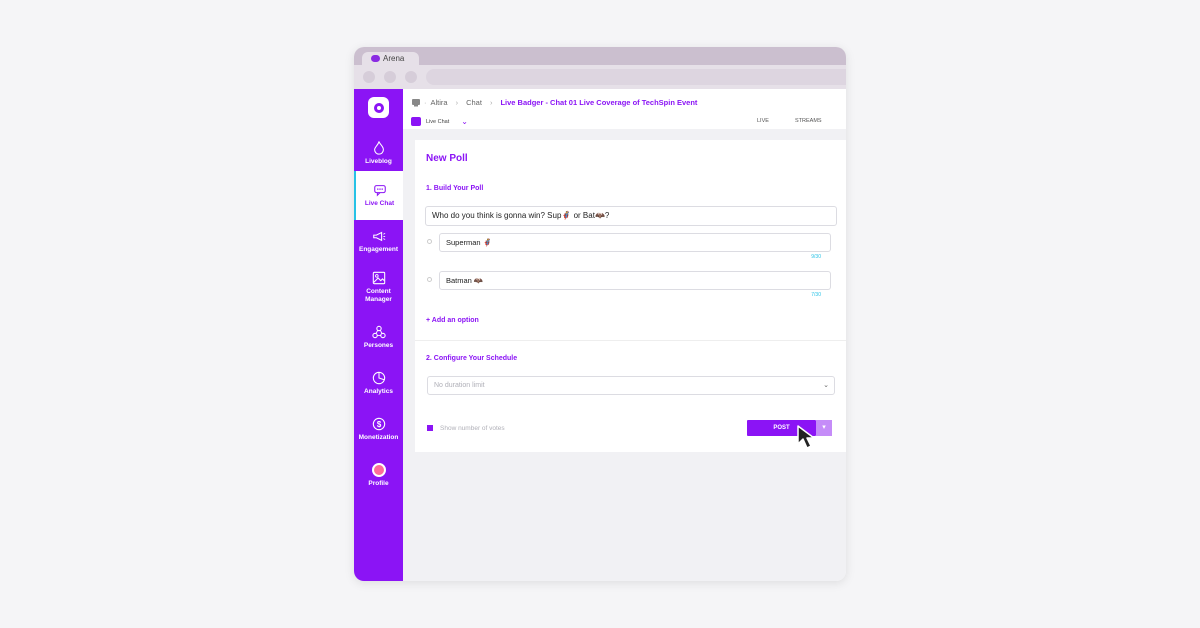  I want to click on duration-select: No duration limit ⌄, so click(631, 385).